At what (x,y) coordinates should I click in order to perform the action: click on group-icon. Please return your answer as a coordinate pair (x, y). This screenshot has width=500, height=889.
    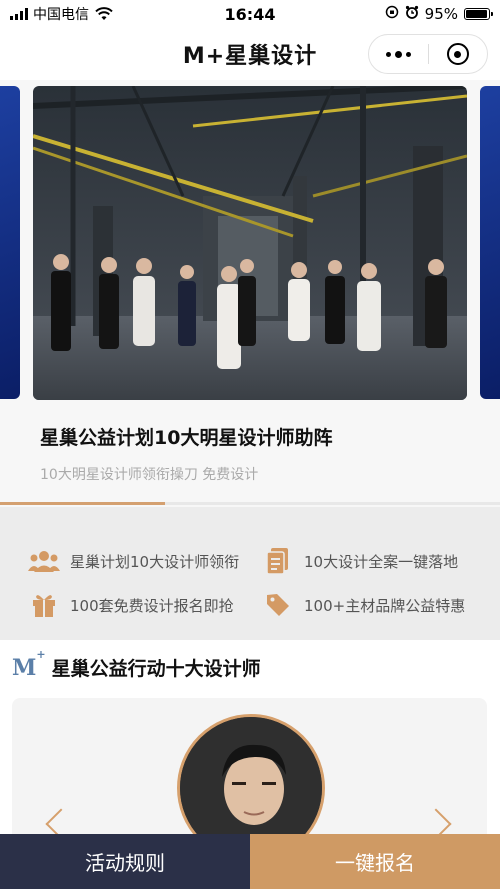
    Looking at the image, I should click on (44, 561).